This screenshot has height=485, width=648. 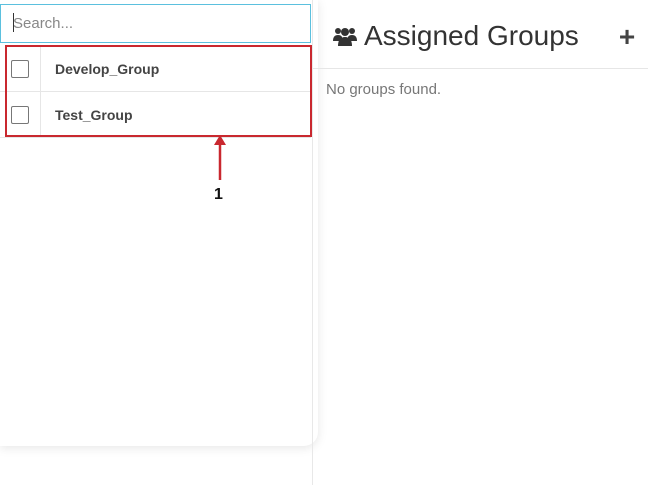 I want to click on annotation-number: 1, so click(x=218, y=194).